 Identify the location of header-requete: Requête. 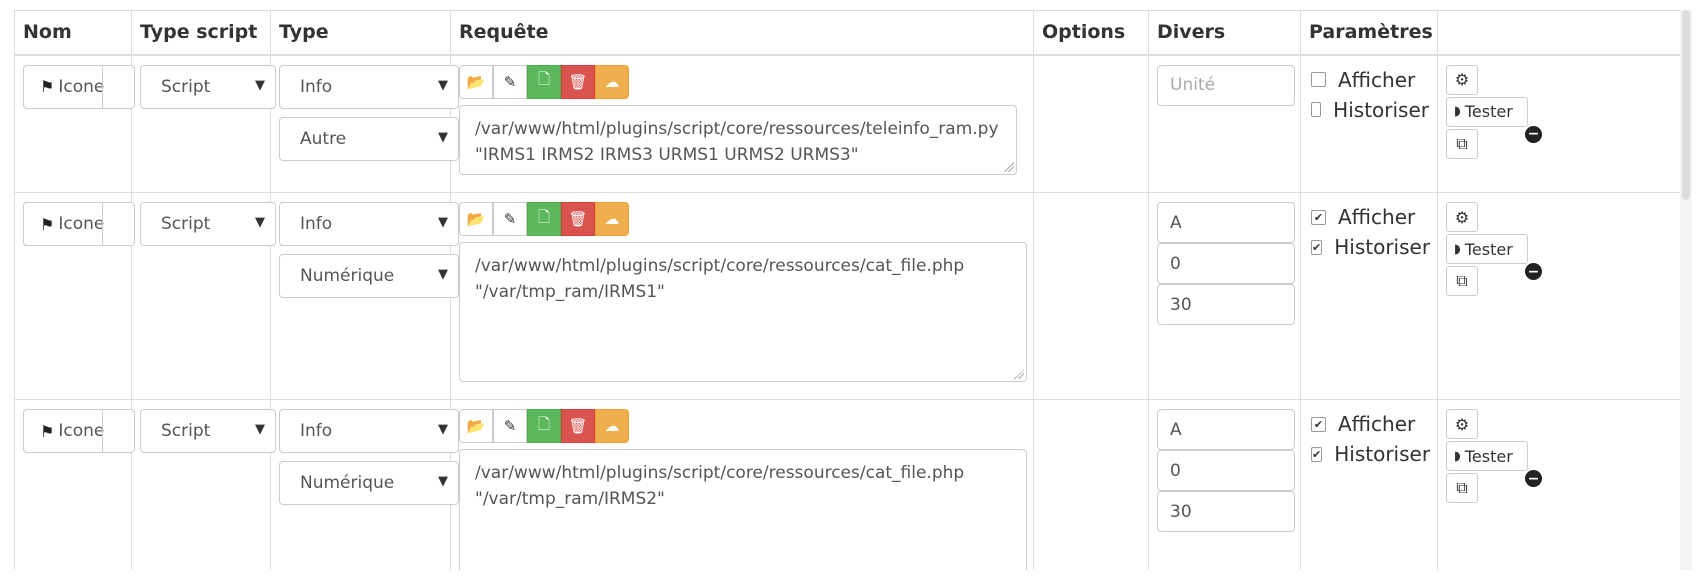
(742, 33).